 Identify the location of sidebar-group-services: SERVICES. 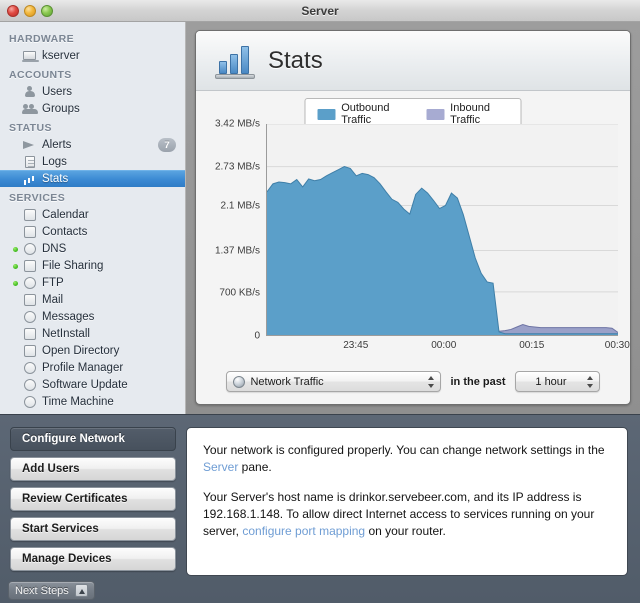
(37, 198).